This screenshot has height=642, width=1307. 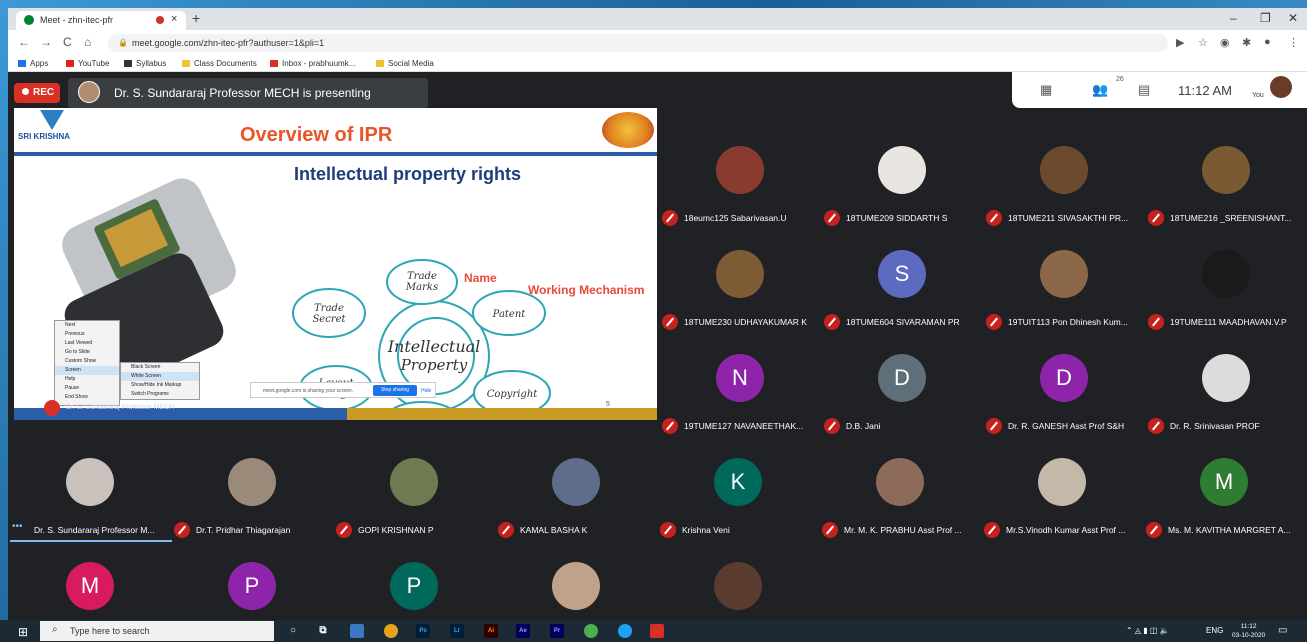 What do you see at coordinates (577, 581) in the screenshot?
I see `participant-tile: Roopa Venkat Asst Prof IT` at bounding box center [577, 581].